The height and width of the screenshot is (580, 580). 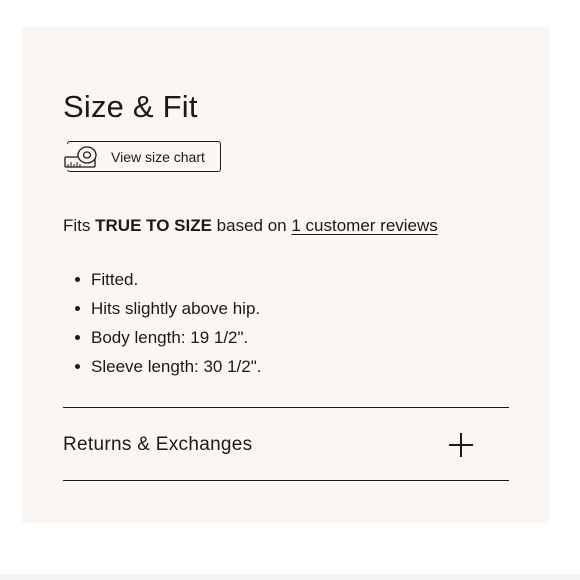 What do you see at coordinates (77, 225) in the screenshot?
I see `fit-prefix: Fits` at bounding box center [77, 225].